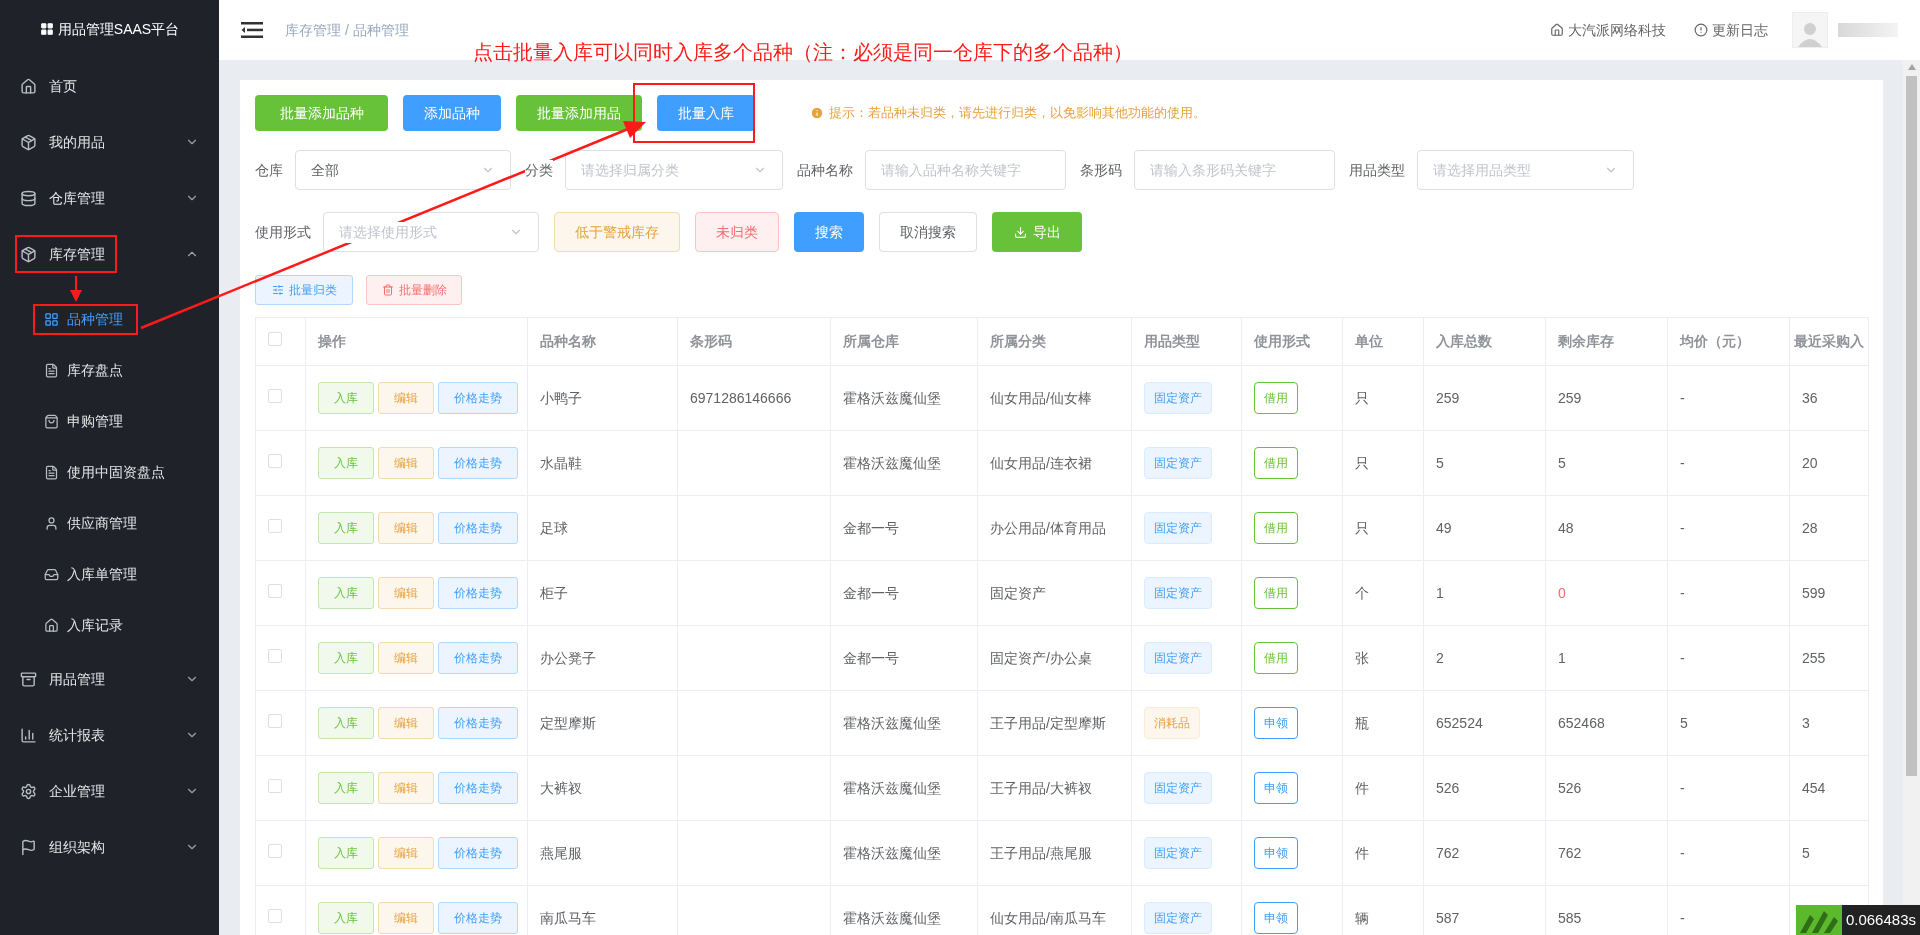  What do you see at coordinates (1234, 170) in the screenshot?
I see `input-field: 请输入条形码关键字` at bounding box center [1234, 170].